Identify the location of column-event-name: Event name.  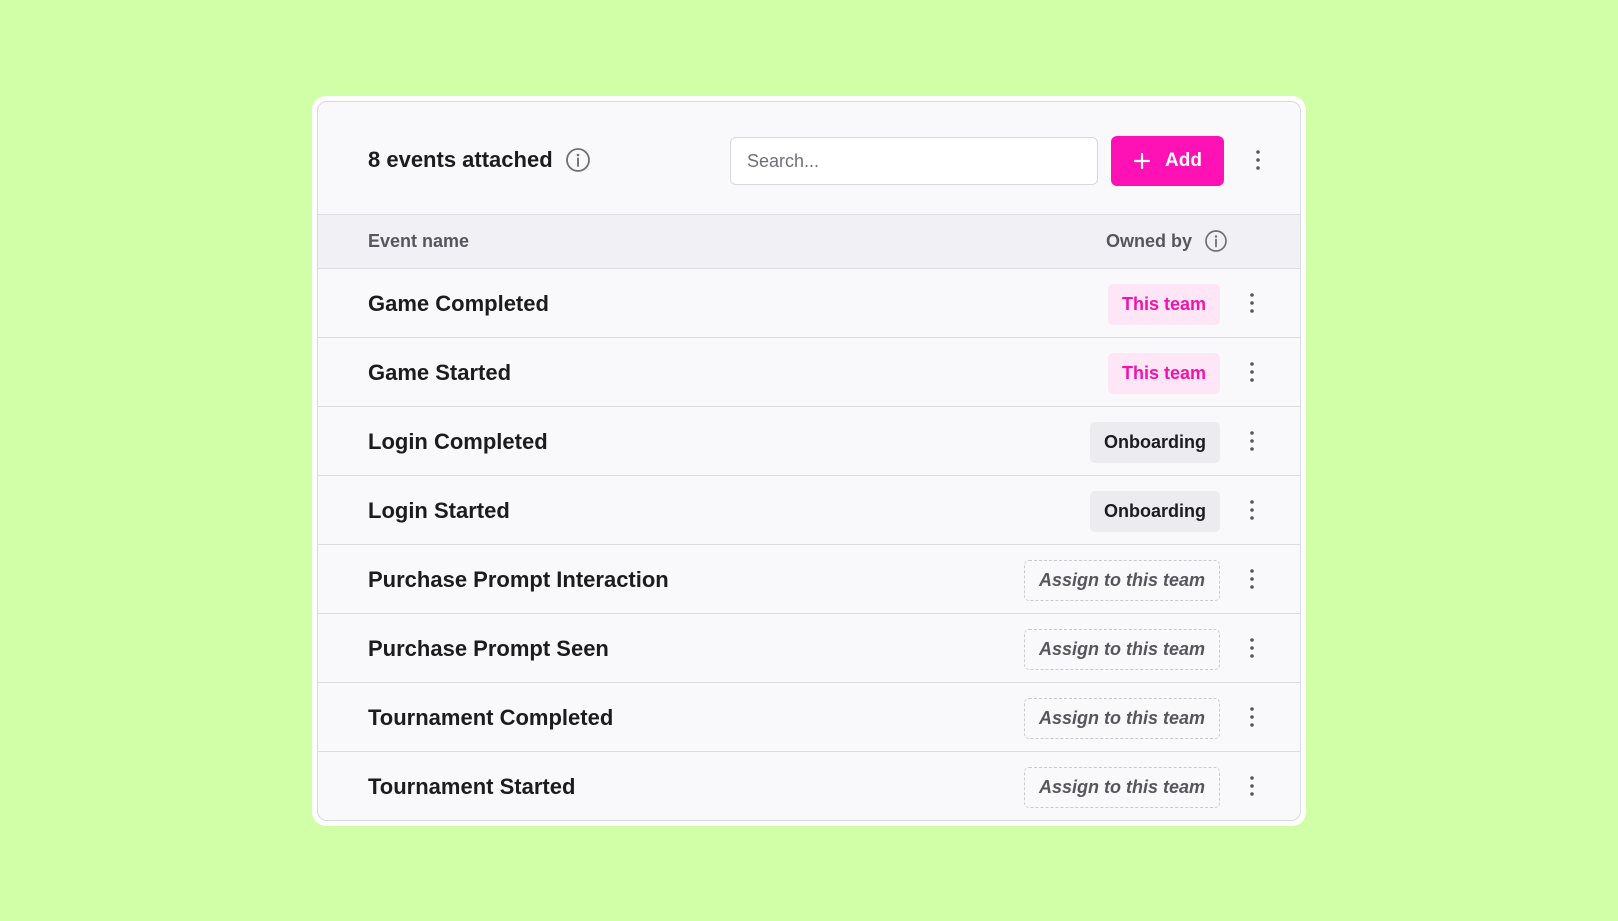
(418, 241).